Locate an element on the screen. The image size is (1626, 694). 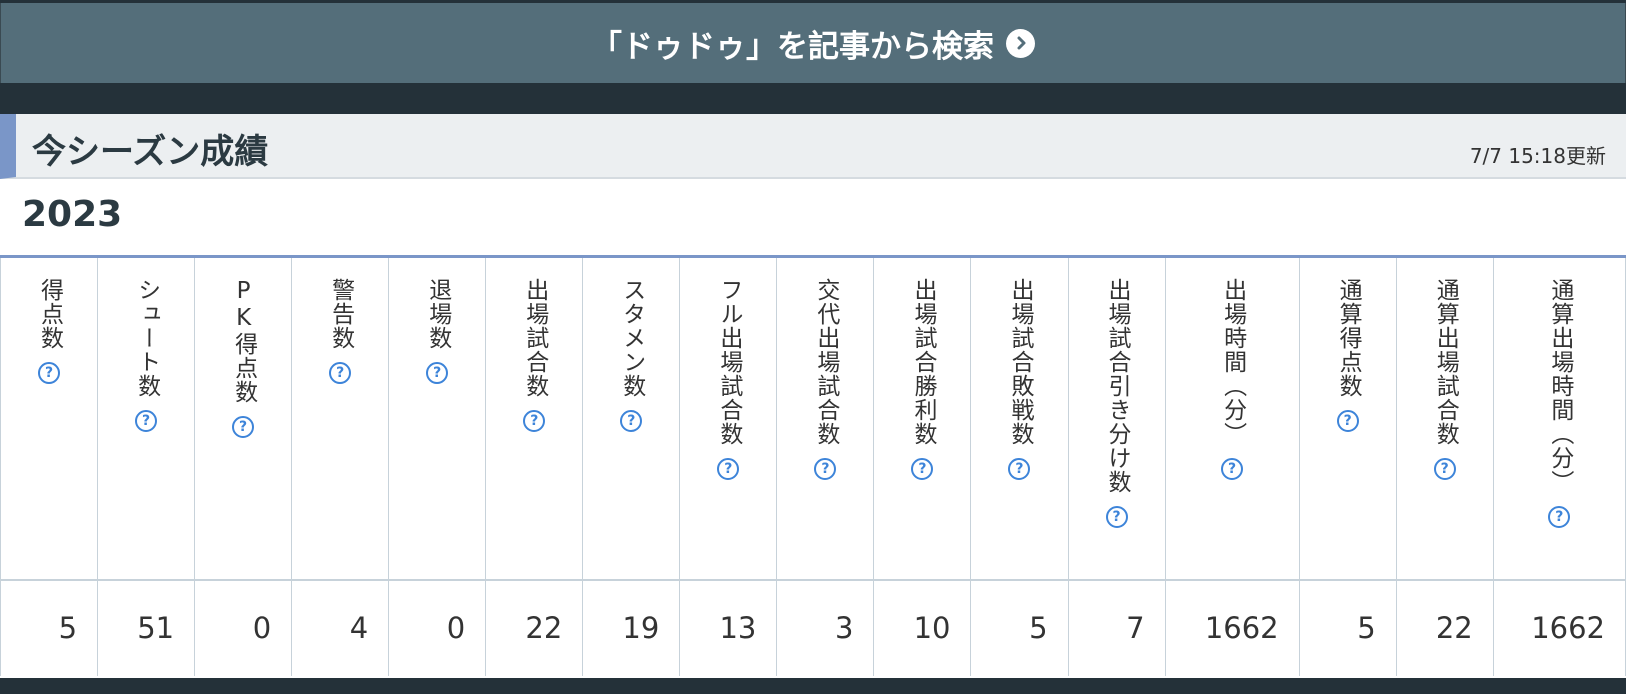
search-articles-label: 「ドゥドゥ」を記事から検索 is located at coordinates (792, 46).